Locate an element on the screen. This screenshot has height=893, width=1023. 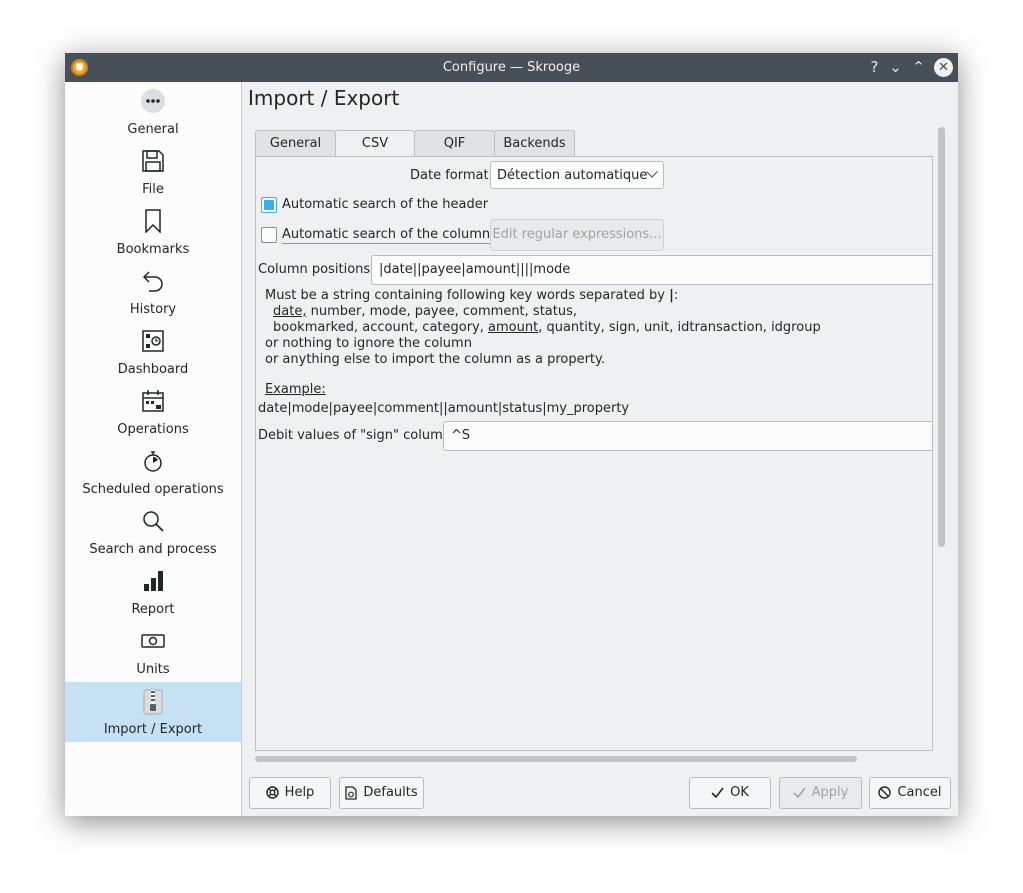
column-positions-label: Column positions: is located at coordinates (316, 269).